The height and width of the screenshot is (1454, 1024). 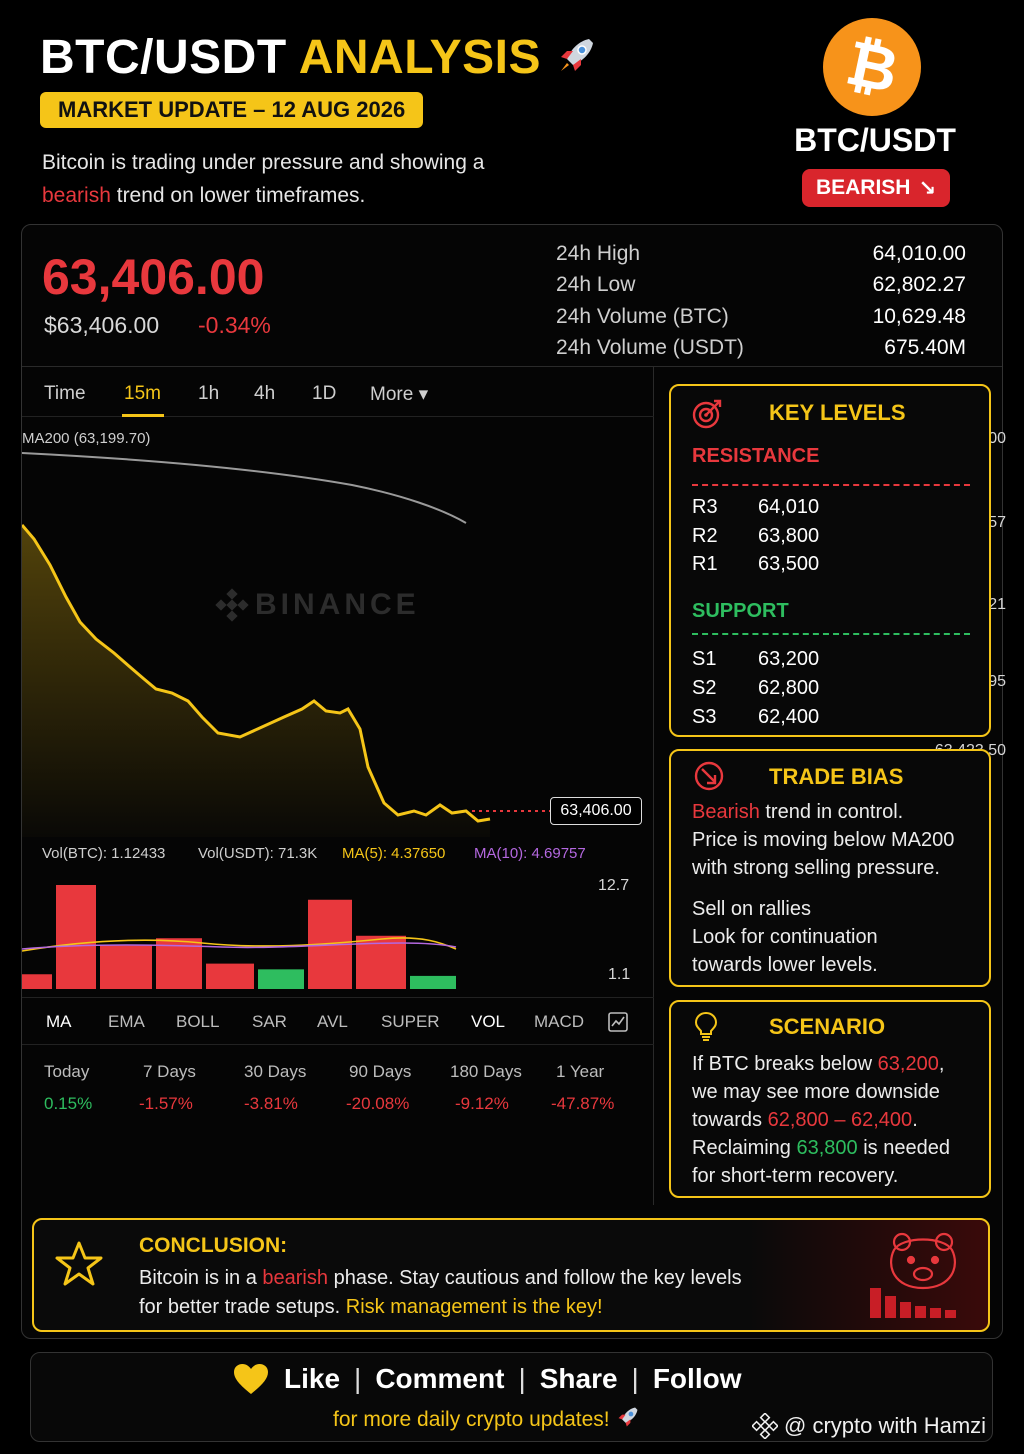 I want to click on watermark-text: BINANCE, so click(x=337, y=604).